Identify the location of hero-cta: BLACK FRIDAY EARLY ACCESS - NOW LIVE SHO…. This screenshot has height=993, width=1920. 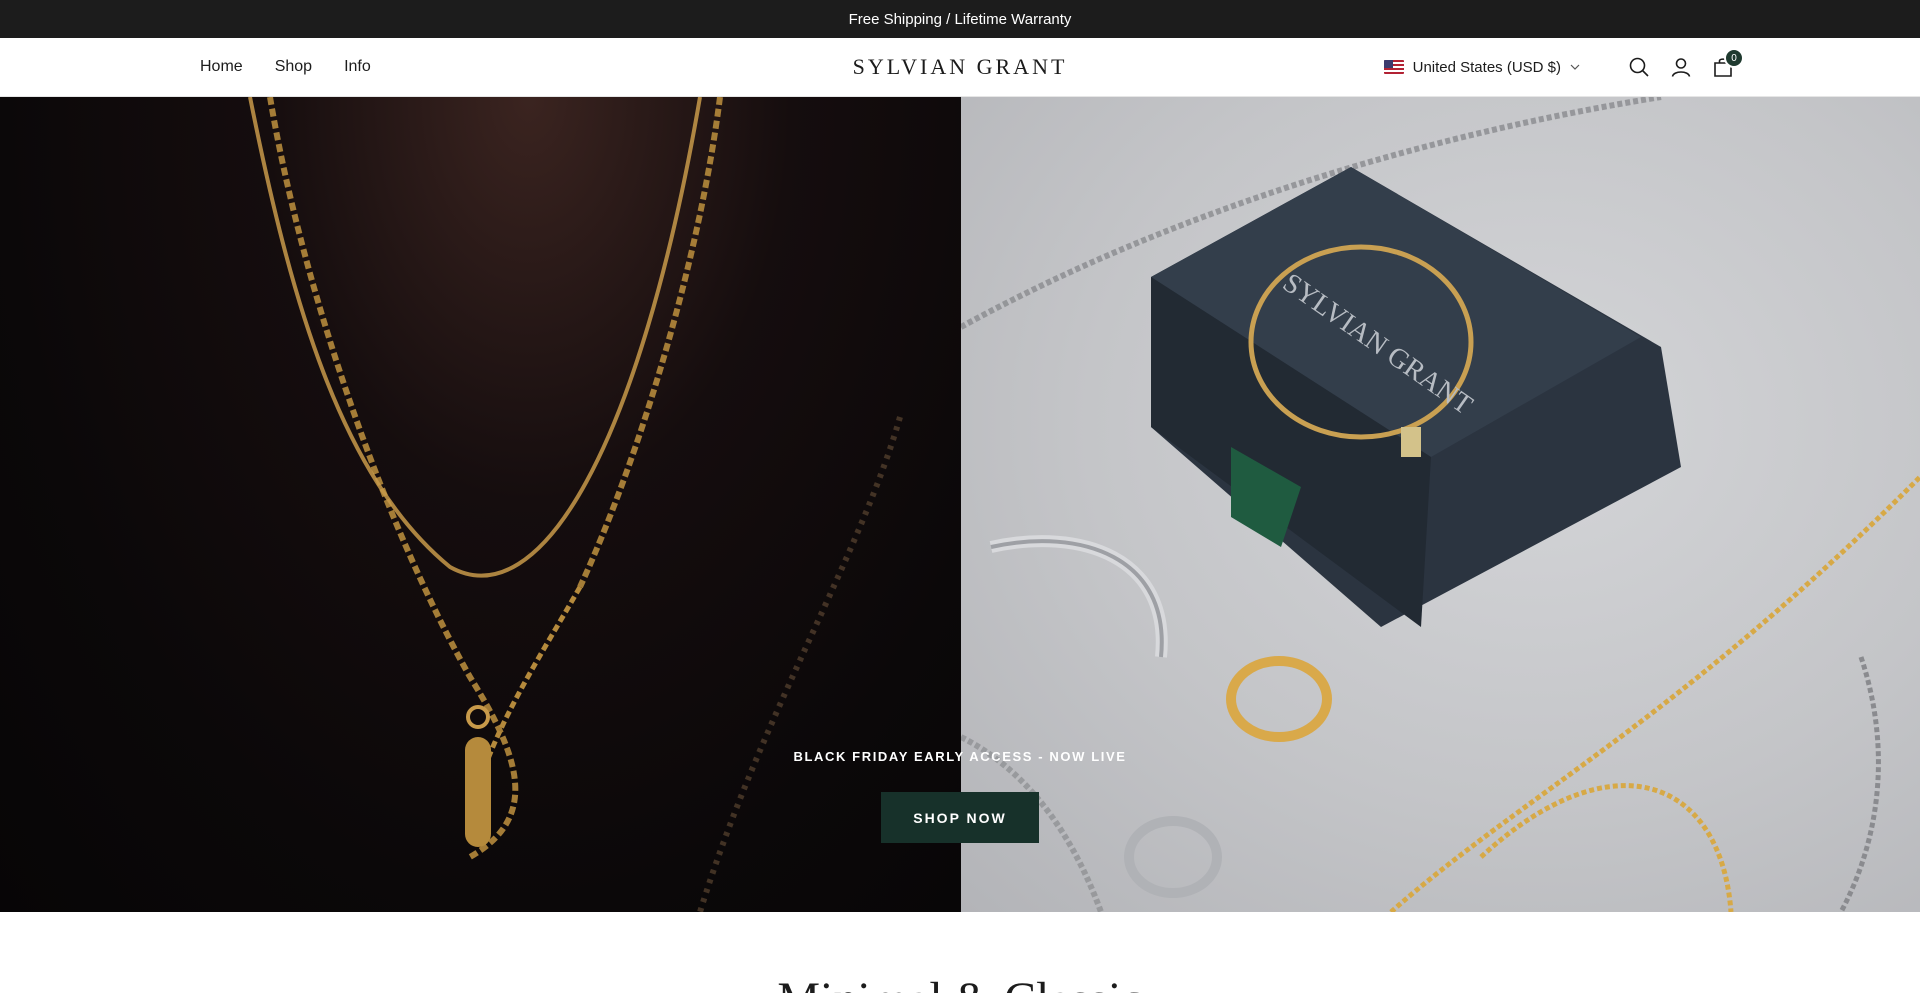
(960, 796).